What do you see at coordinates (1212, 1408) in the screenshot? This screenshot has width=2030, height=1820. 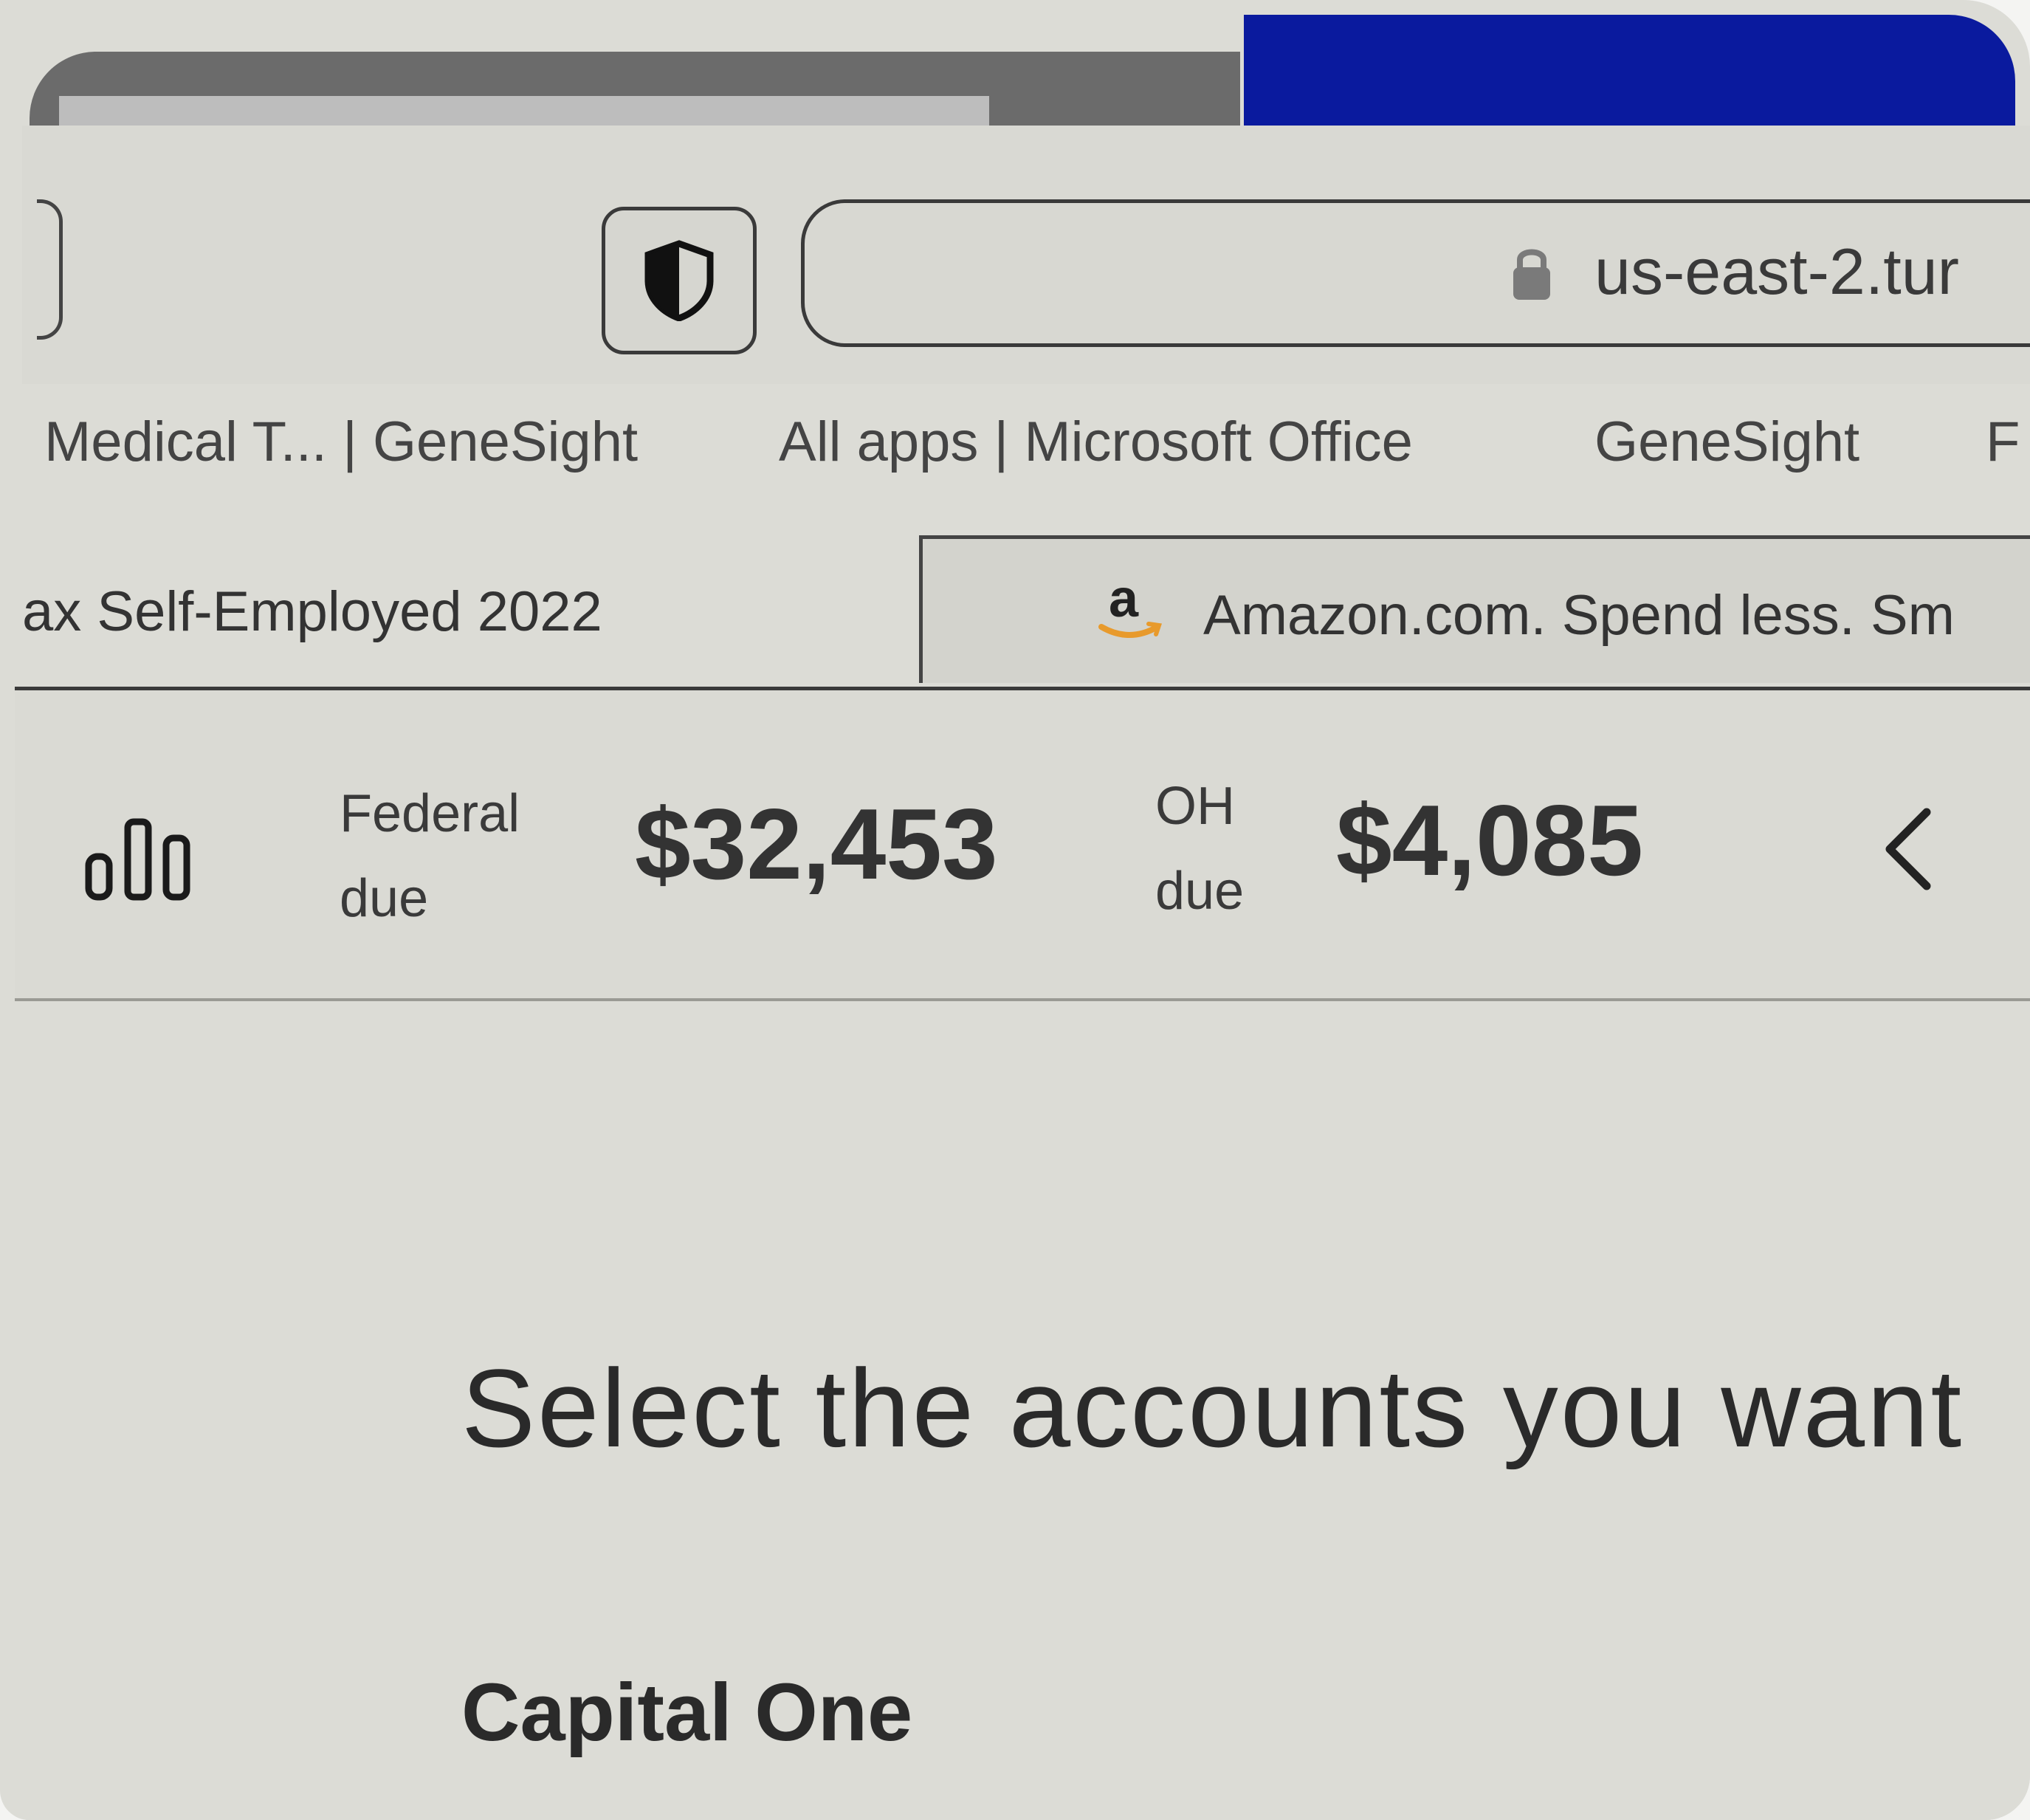 I see `page-heading: Select the accounts you want` at bounding box center [1212, 1408].